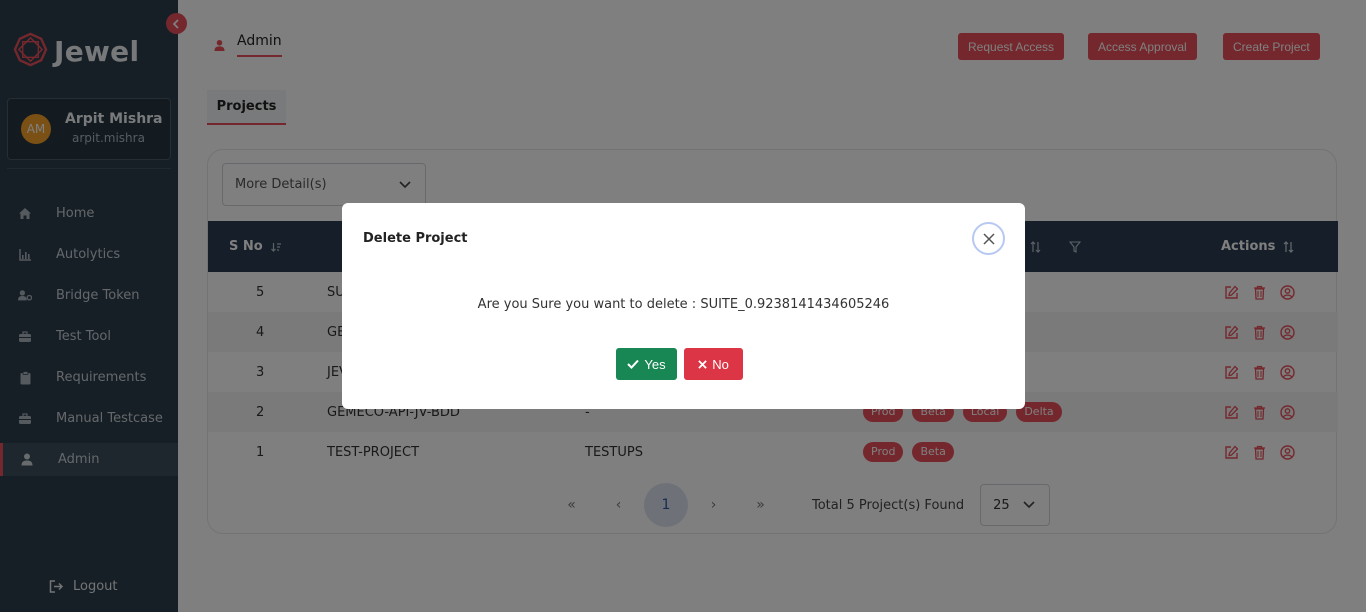  I want to click on confirm-no-button: No, so click(713, 364).